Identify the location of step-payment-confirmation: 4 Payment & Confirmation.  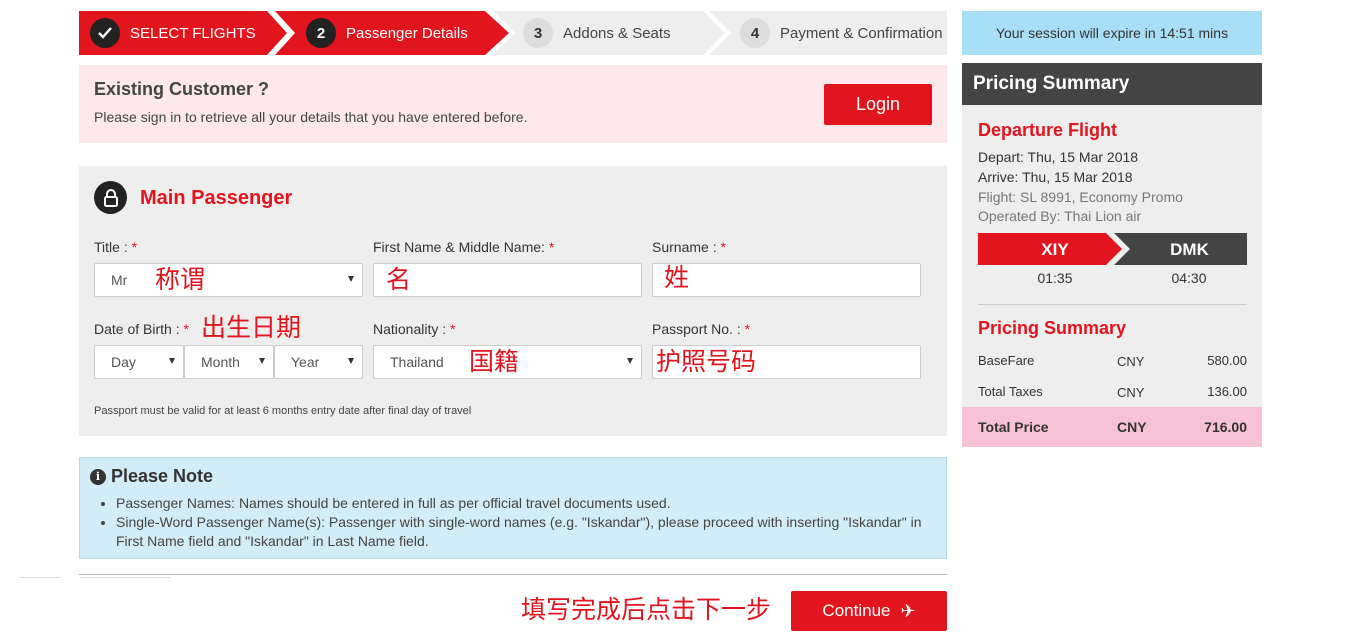
(828, 33).